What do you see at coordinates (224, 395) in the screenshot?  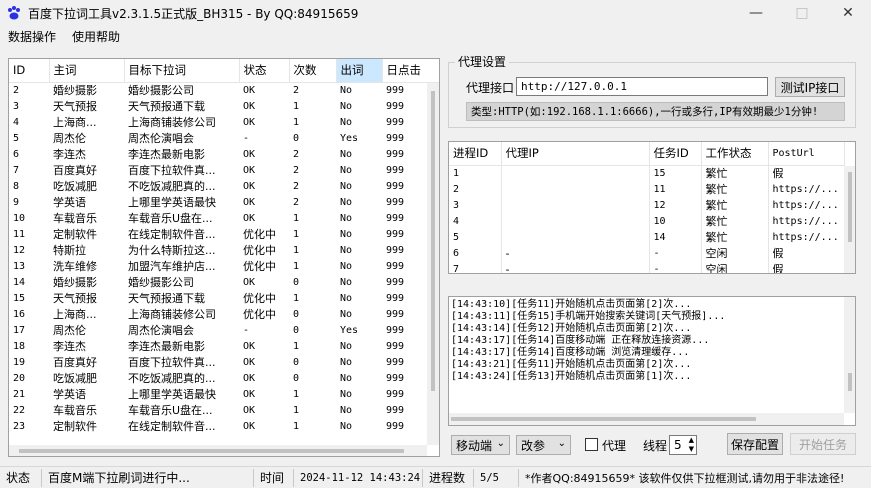 I see `table-row: 21 学英语 上哪里学英语最快 OK 1 No 999` at bounding box center [224, 395].